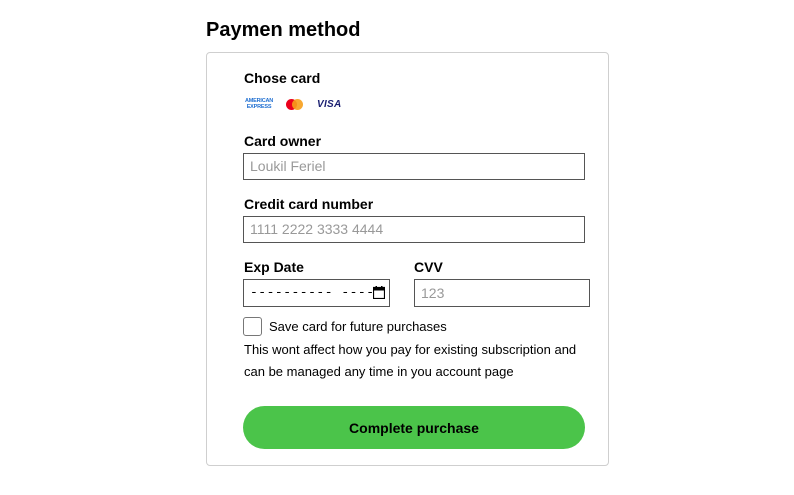 The image size is (794, 495). What do you see at coordinates (282, 78) in the screenshot?
I see `choose-card-label: Chose card` at bounding box center [282, 78].